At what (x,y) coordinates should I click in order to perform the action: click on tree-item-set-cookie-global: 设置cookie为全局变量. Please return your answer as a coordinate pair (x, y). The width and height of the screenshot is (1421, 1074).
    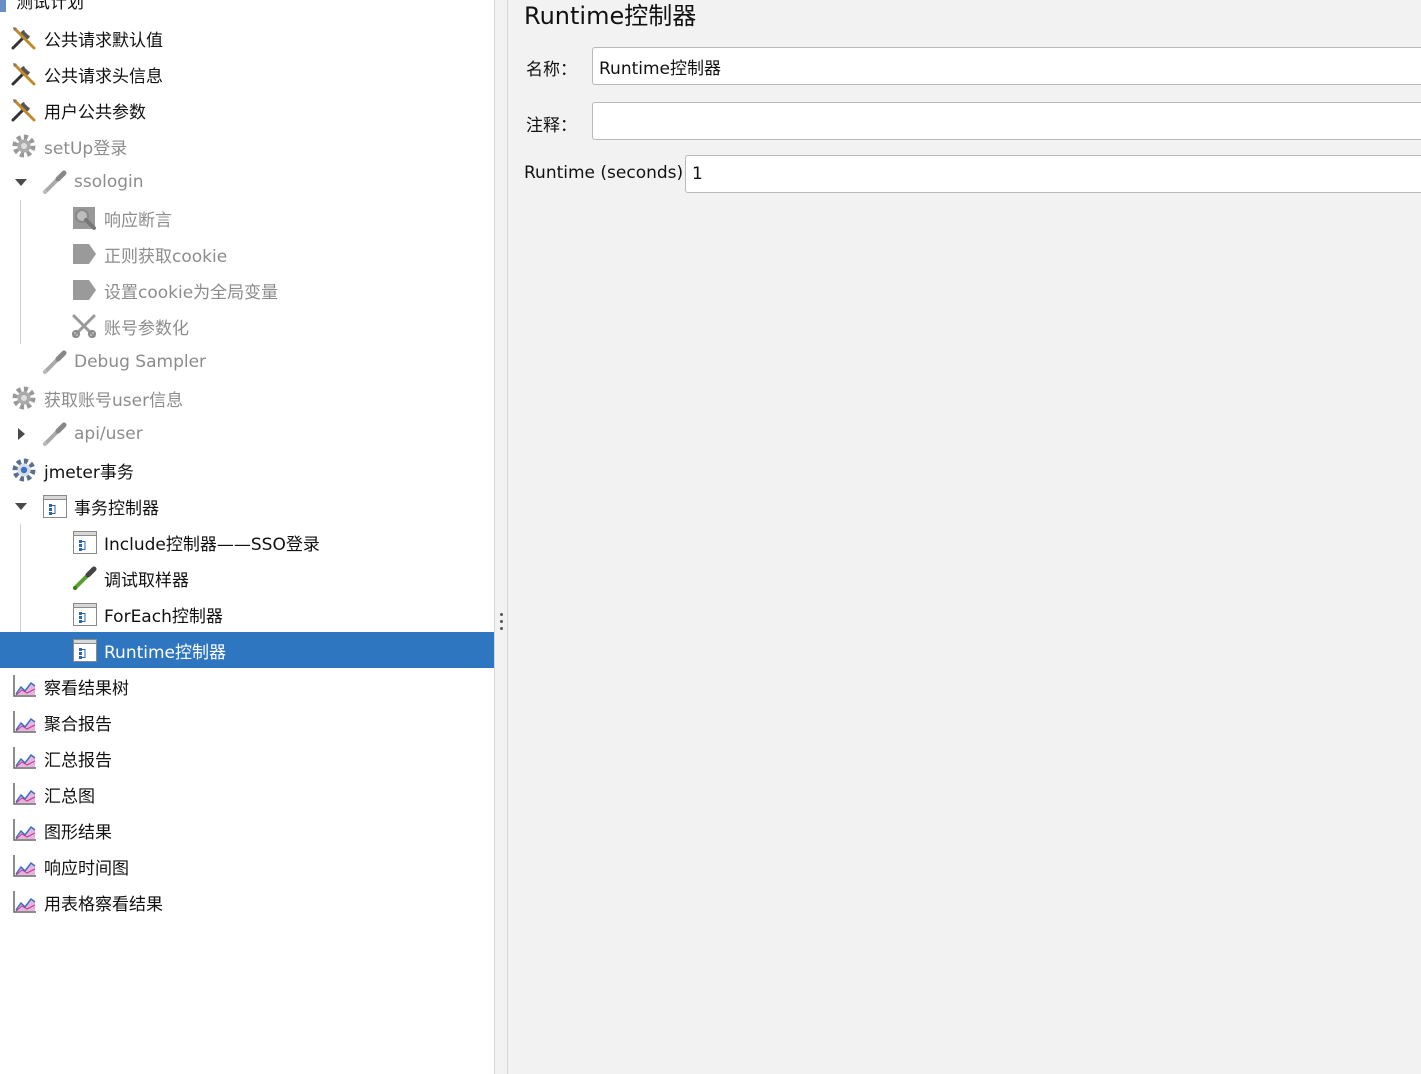
    Looking at the image, I should click on (247, 290).